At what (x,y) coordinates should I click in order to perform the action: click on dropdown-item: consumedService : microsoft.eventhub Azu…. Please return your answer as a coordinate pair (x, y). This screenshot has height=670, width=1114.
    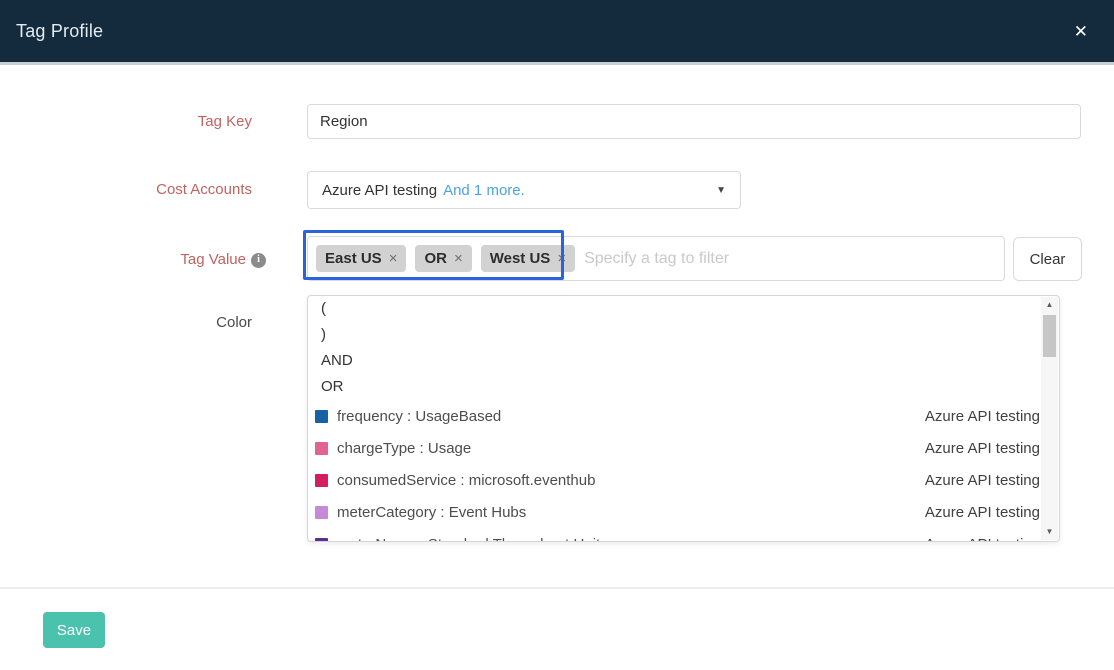
    Looking at the image, I should click on (683, 480).